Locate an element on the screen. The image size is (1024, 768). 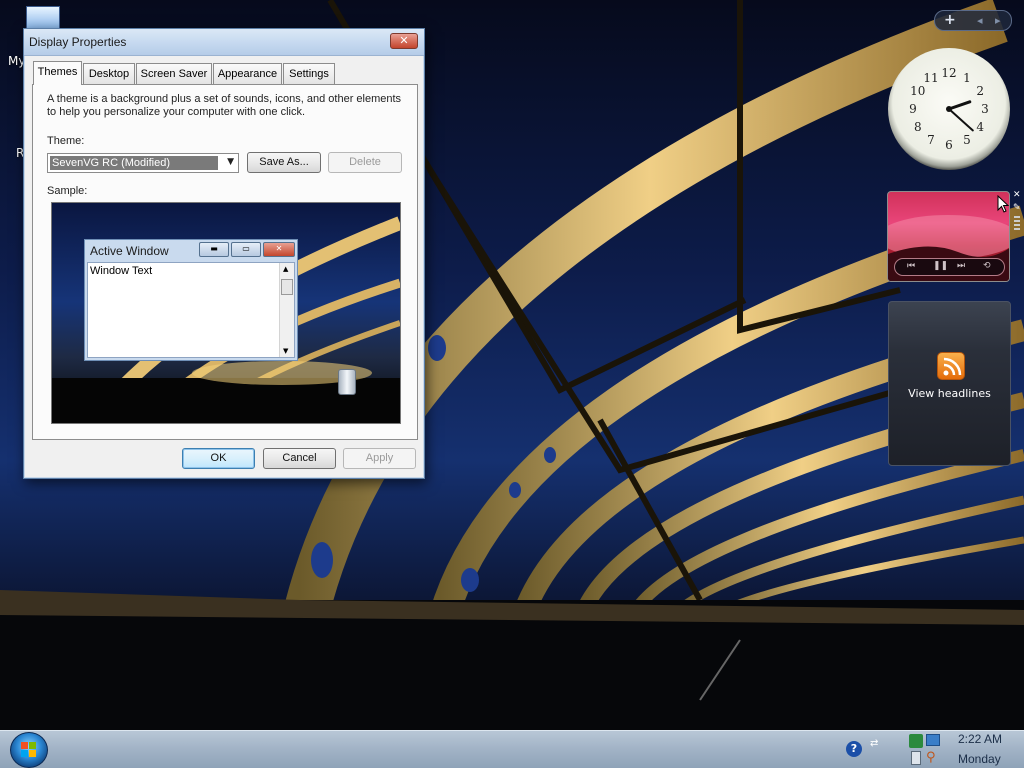
clock-number: 1 is located at coordinates (967, 78).